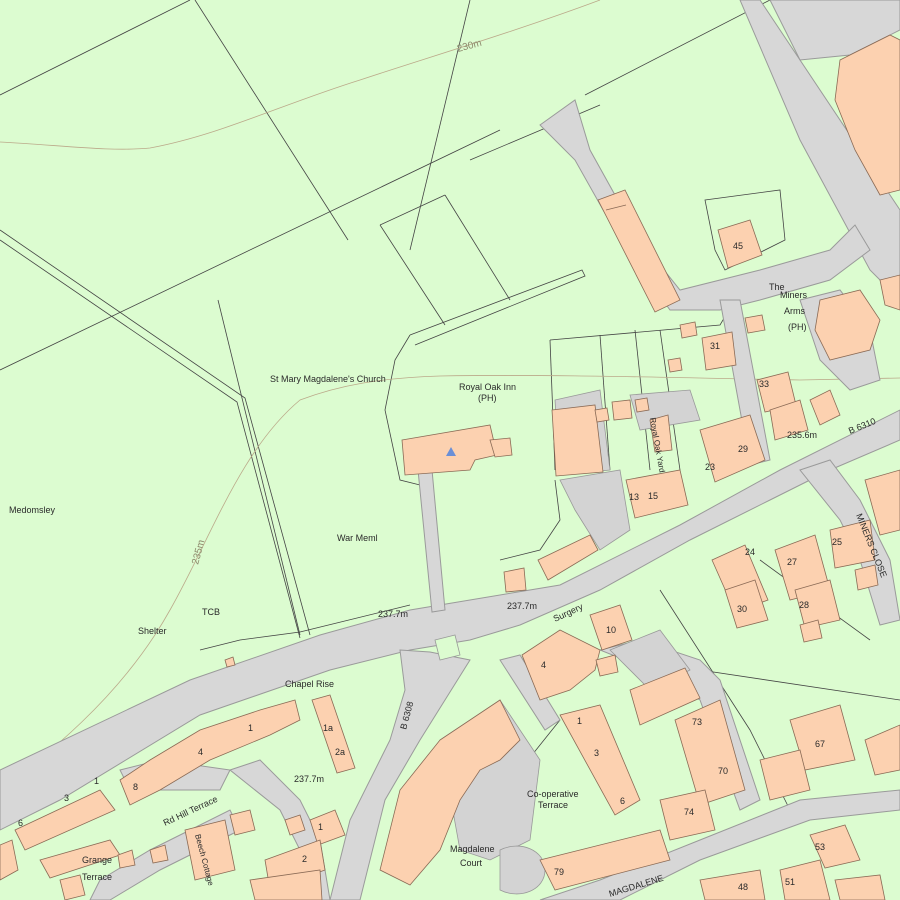 The width and height of the screenshot is (900, 900). What do you see at coordinates (97, 860) in the screenshot?
I see `label-grange: Grange` at bounding box center [97, 860].